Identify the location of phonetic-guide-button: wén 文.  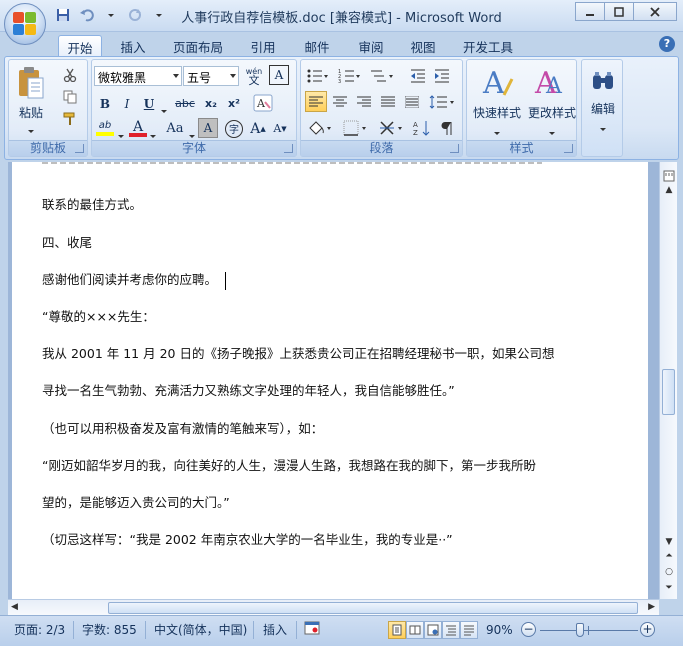
(254, 75).